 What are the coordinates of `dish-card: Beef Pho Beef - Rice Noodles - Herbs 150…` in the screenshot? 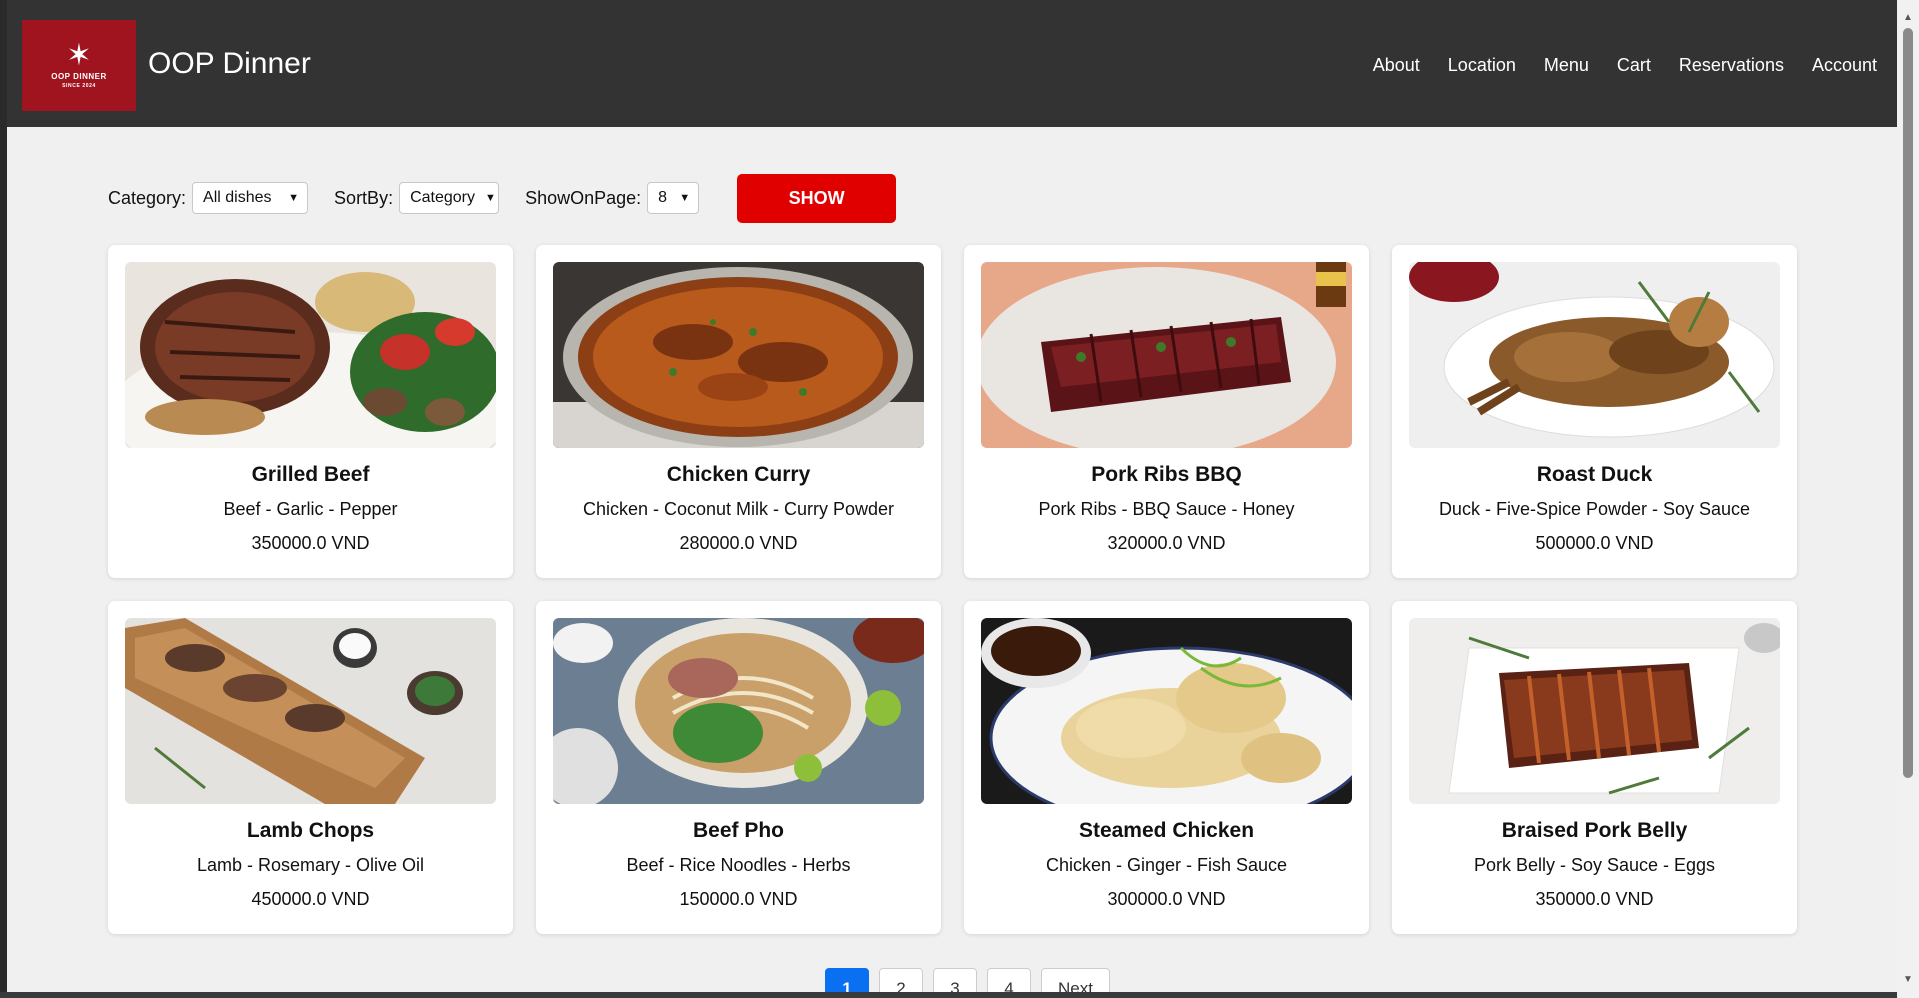 It's located at (738, 767).